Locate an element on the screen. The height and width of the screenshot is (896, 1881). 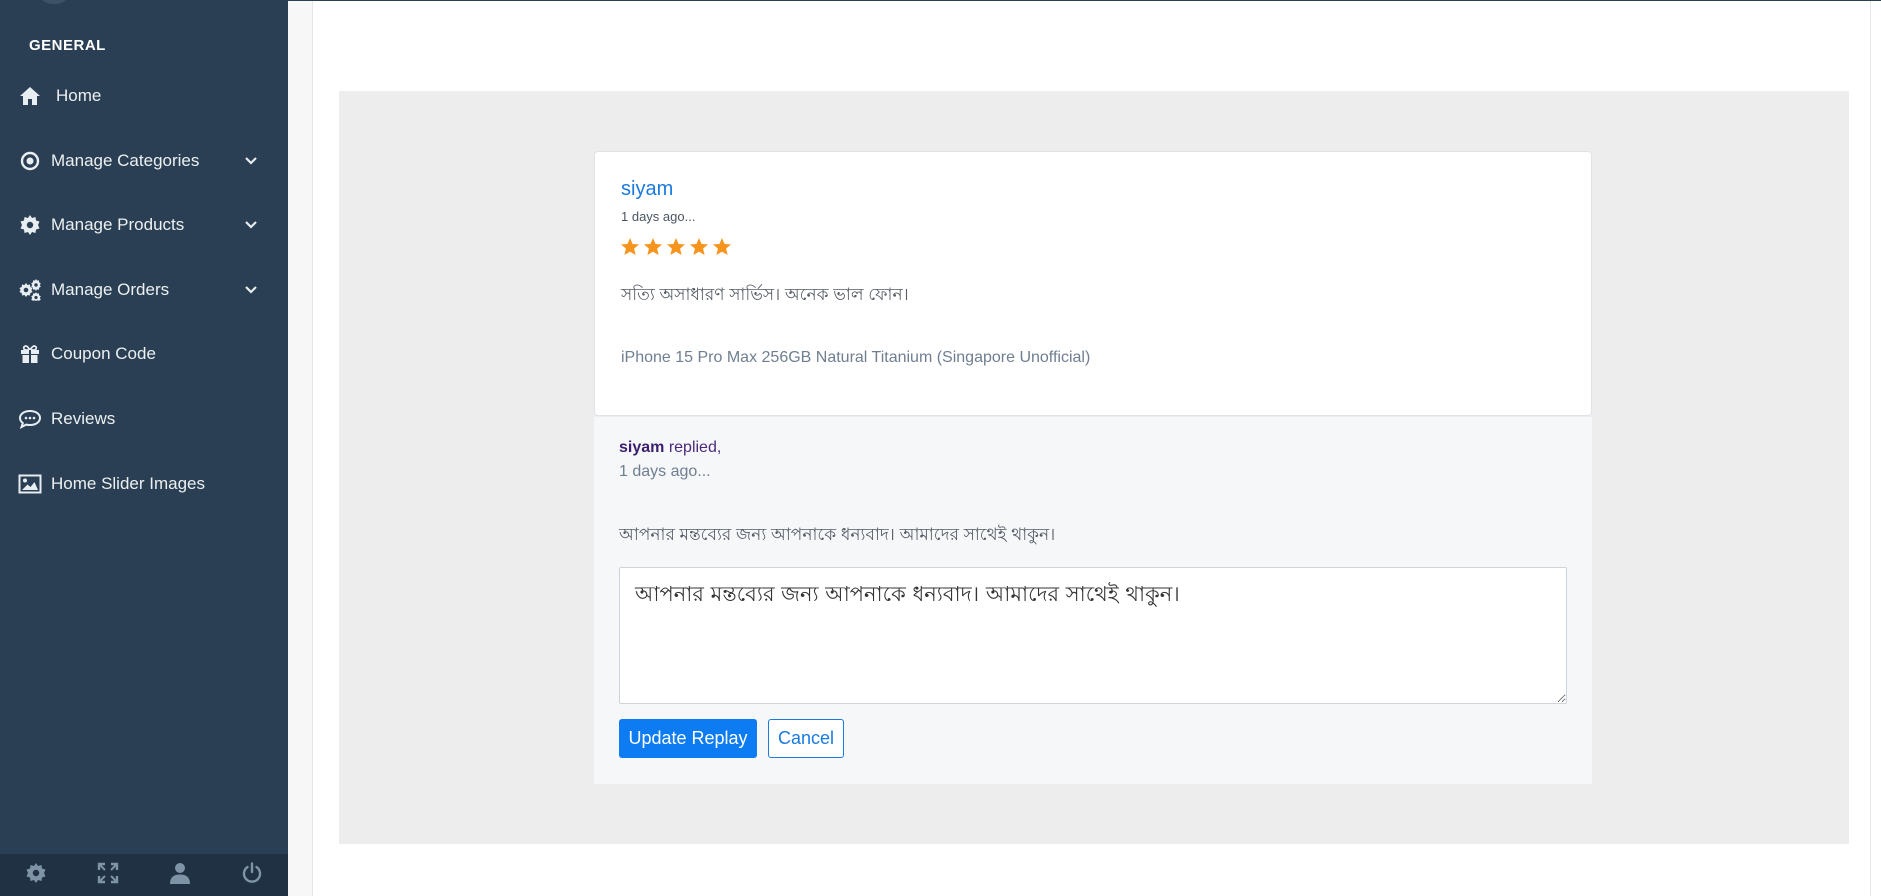
sidebar-item-manage-categories: Manage Categories is located at coordinates (144, 161).